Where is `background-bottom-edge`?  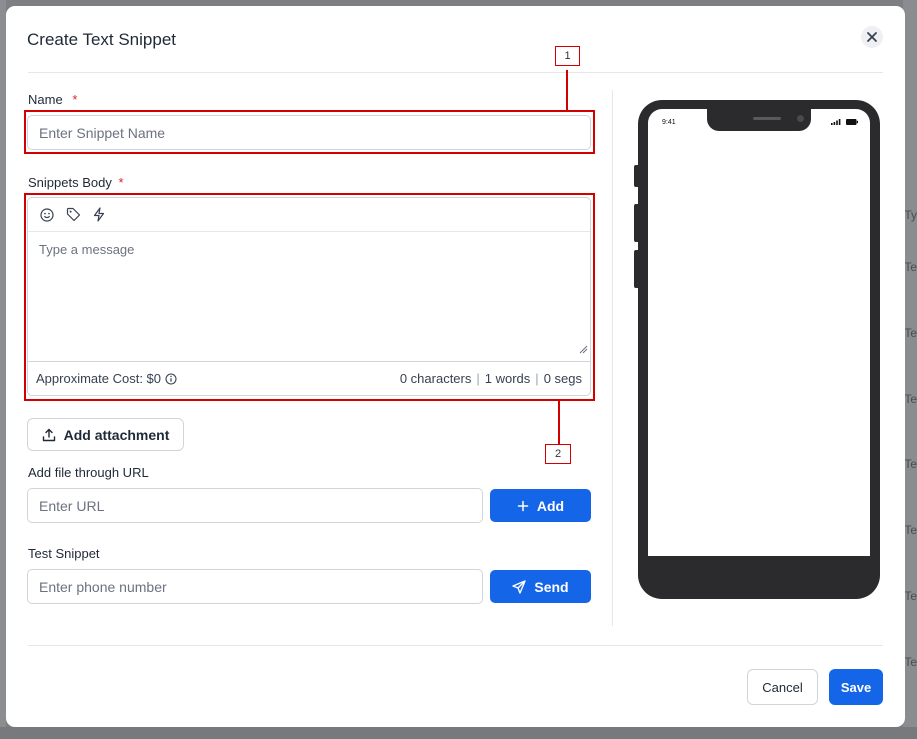
background-bottom-edge is located at coordinates (458, 733).